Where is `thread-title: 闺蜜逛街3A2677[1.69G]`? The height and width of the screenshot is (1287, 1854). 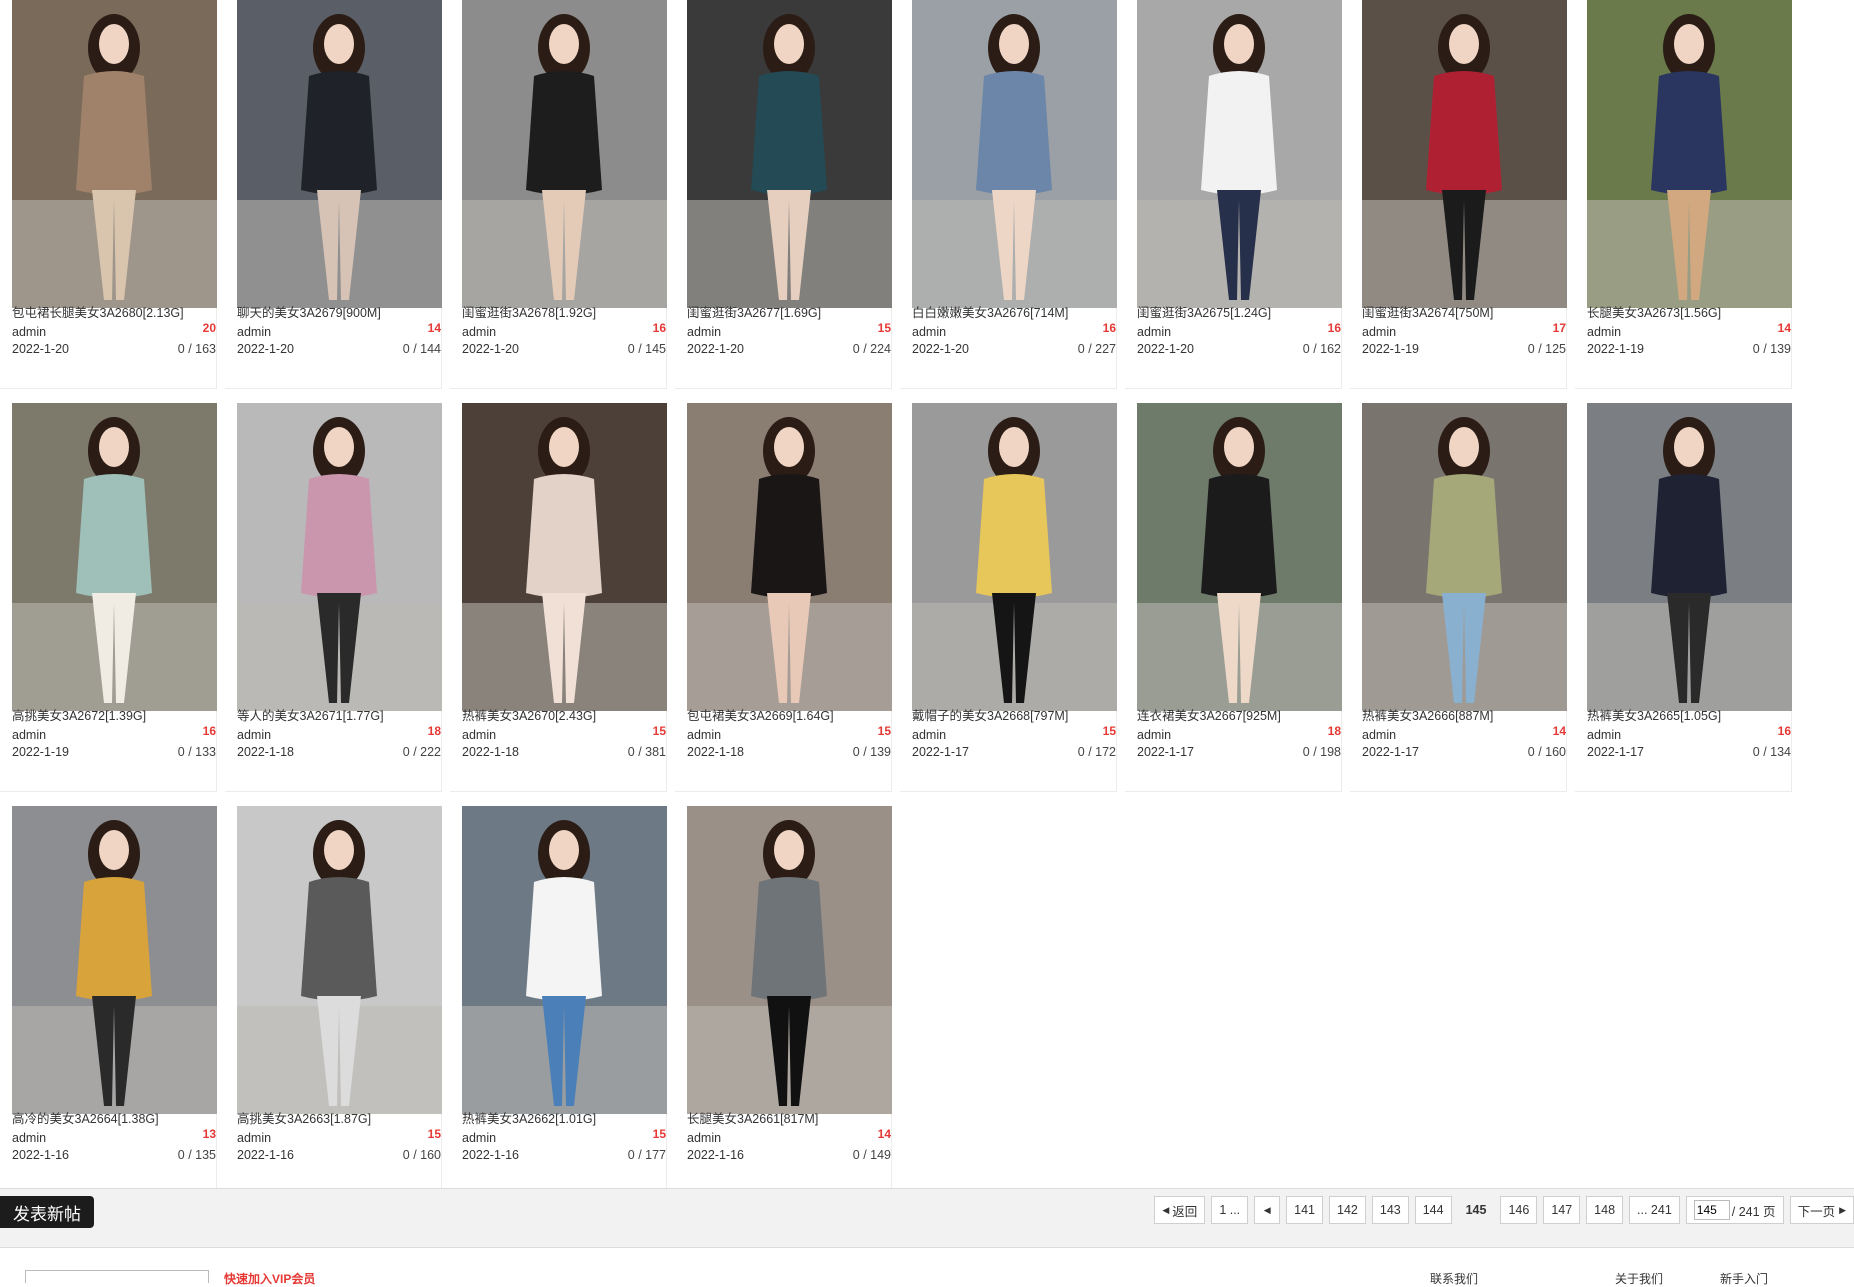 thread-title: 闺蜜逛街3A2677[1.69G] is located at coordinates (789, 311).